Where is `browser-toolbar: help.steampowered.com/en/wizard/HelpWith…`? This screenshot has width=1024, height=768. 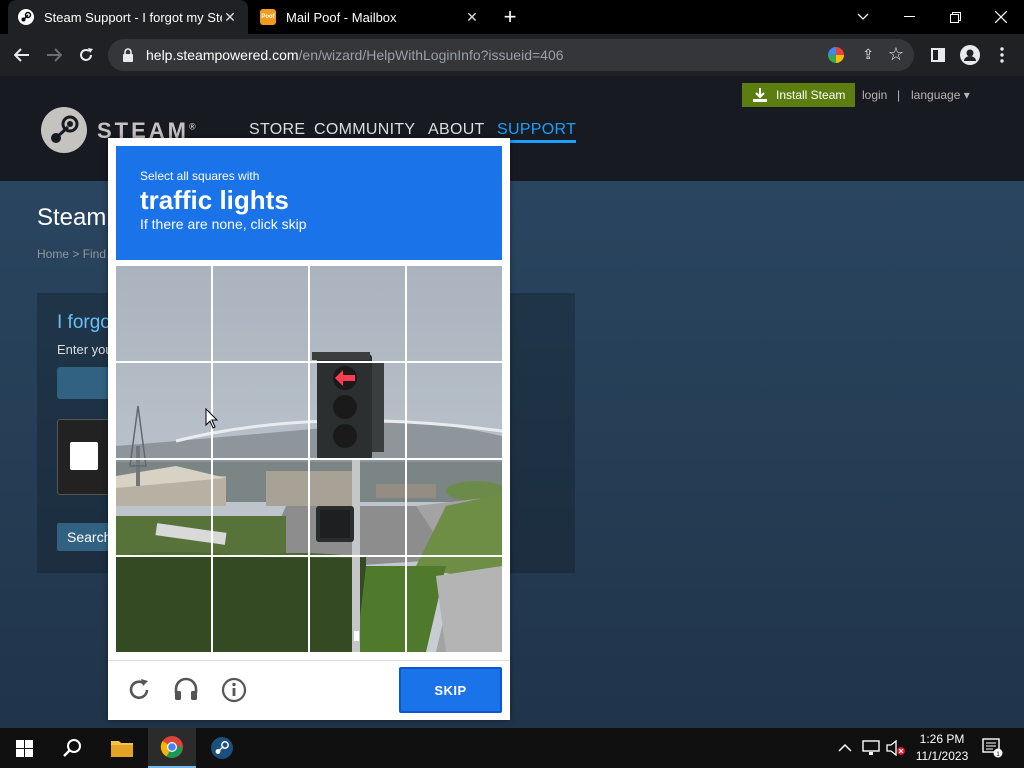 browser-toolbar: help.steampowered.com/en/wizard/HelpWith… is located at coordinates (512, 55).